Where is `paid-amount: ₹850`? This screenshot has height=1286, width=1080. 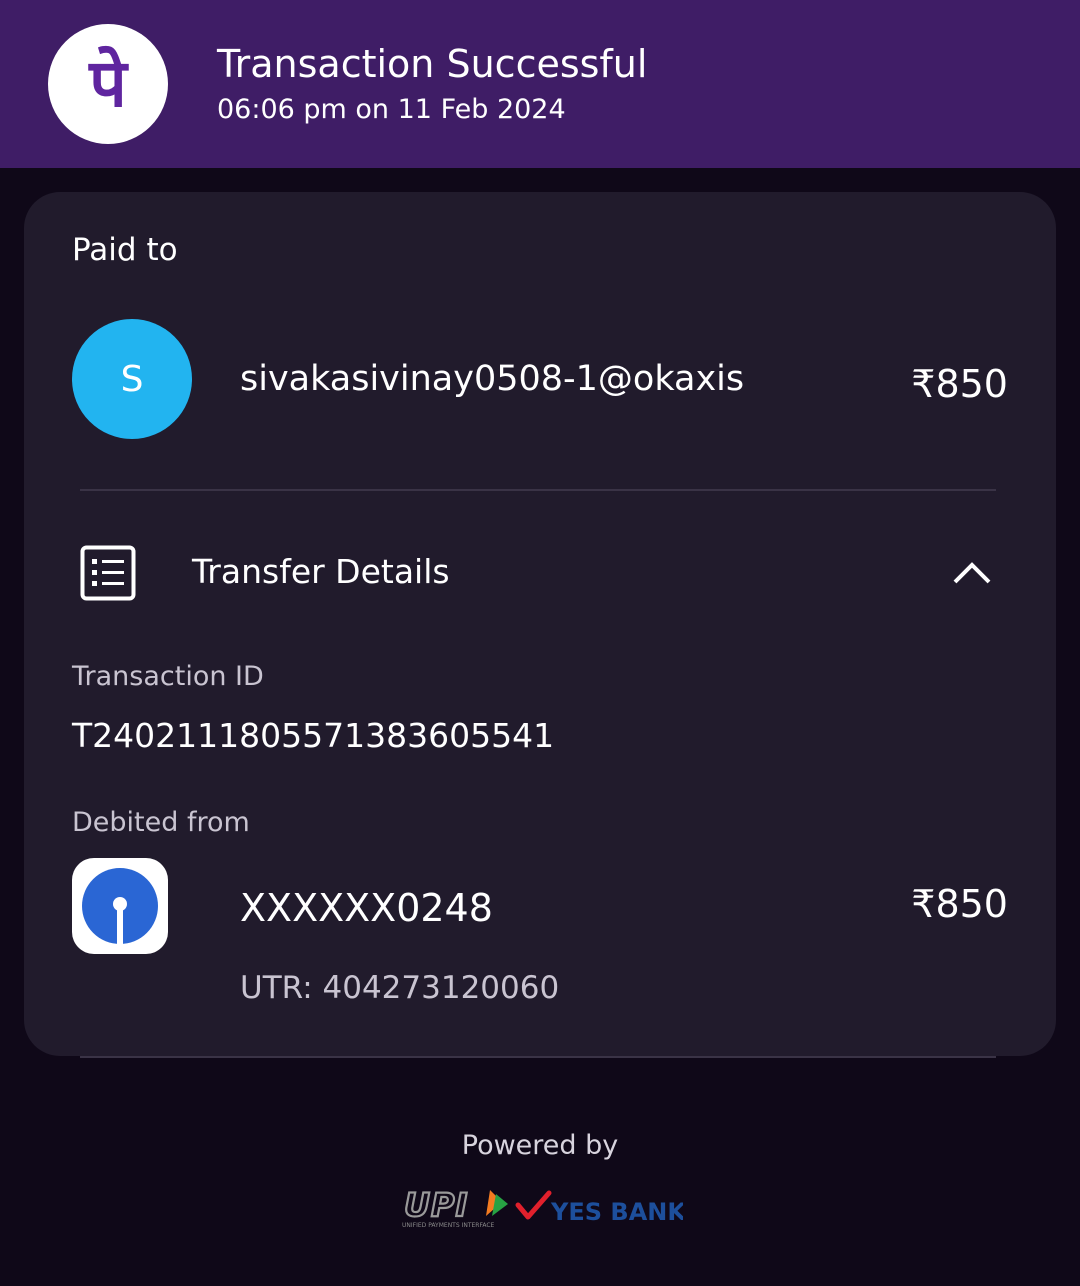
paid-amount: ₹850 is located at coordinates (959, 384).